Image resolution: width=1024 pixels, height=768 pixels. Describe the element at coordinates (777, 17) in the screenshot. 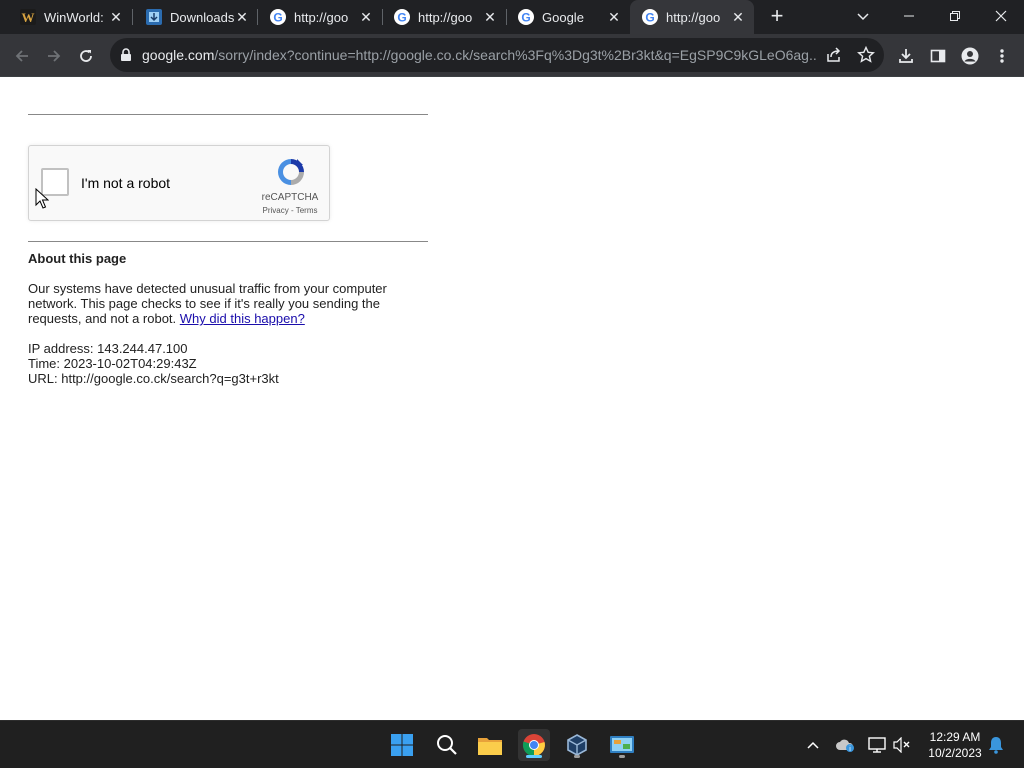

I see `new-tab-button: +` at that location.